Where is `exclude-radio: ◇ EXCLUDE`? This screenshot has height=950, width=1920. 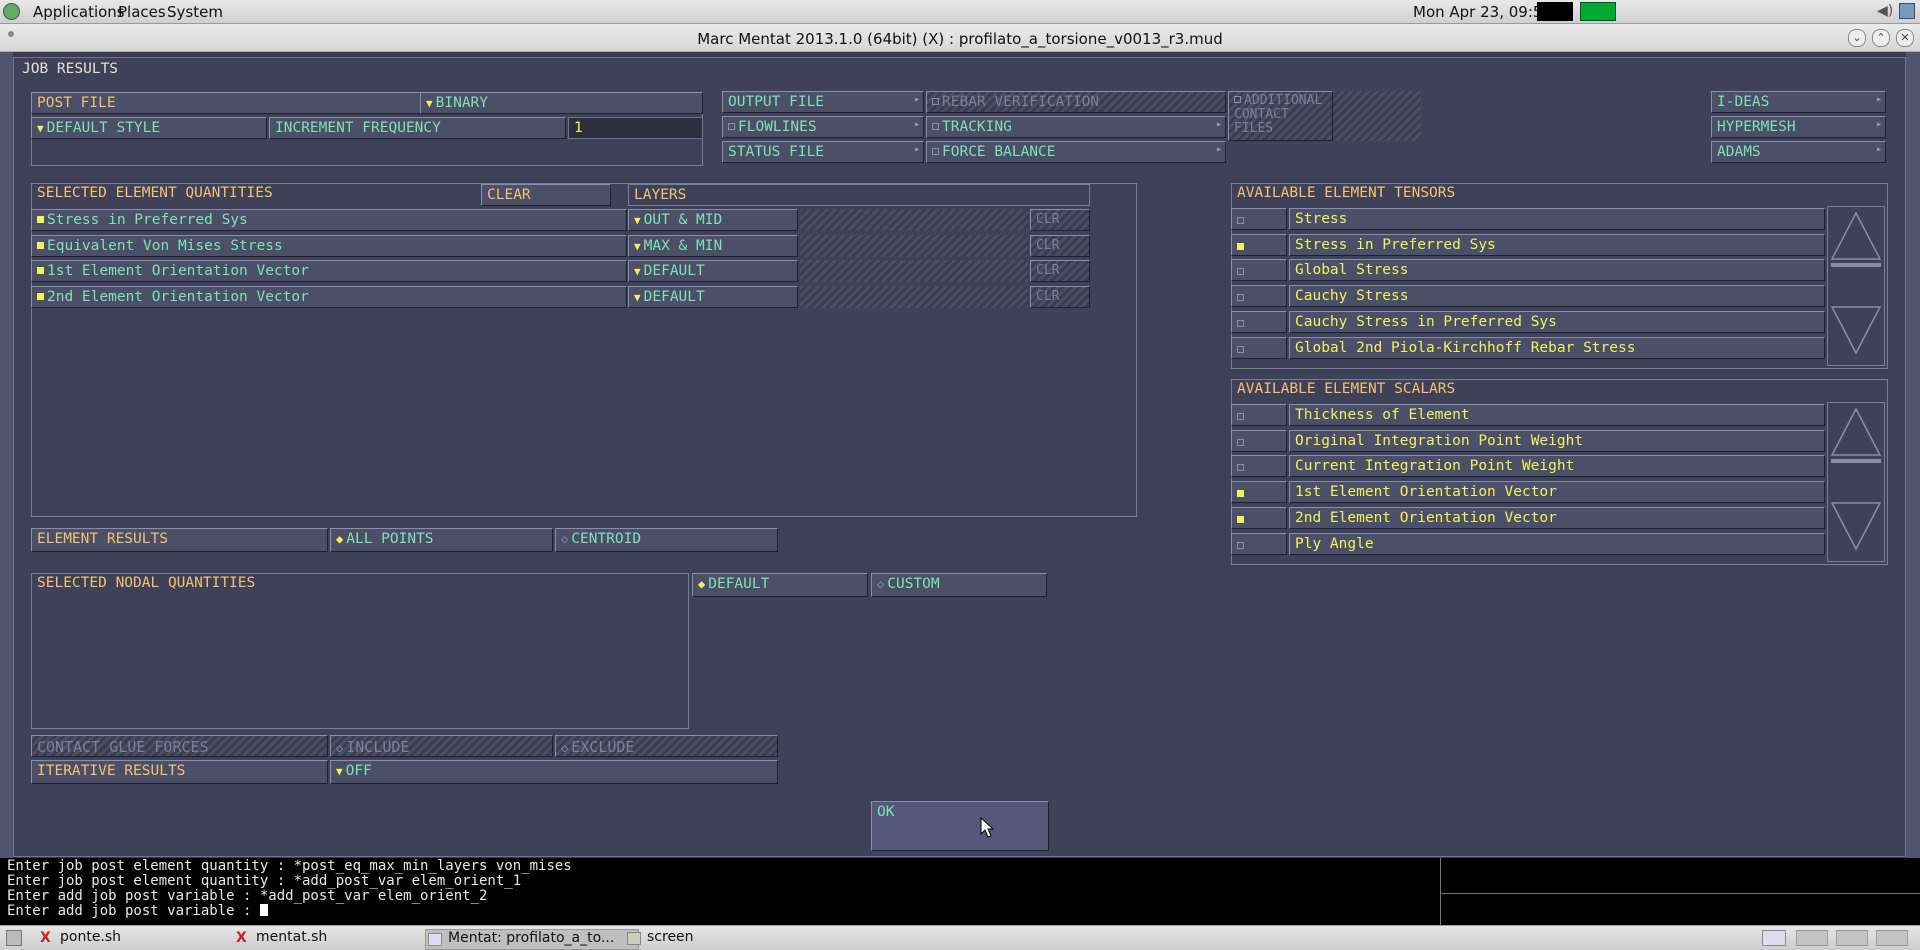 exclude-radio: ◇ EXCLUDE is located at coordinates (666, 746).